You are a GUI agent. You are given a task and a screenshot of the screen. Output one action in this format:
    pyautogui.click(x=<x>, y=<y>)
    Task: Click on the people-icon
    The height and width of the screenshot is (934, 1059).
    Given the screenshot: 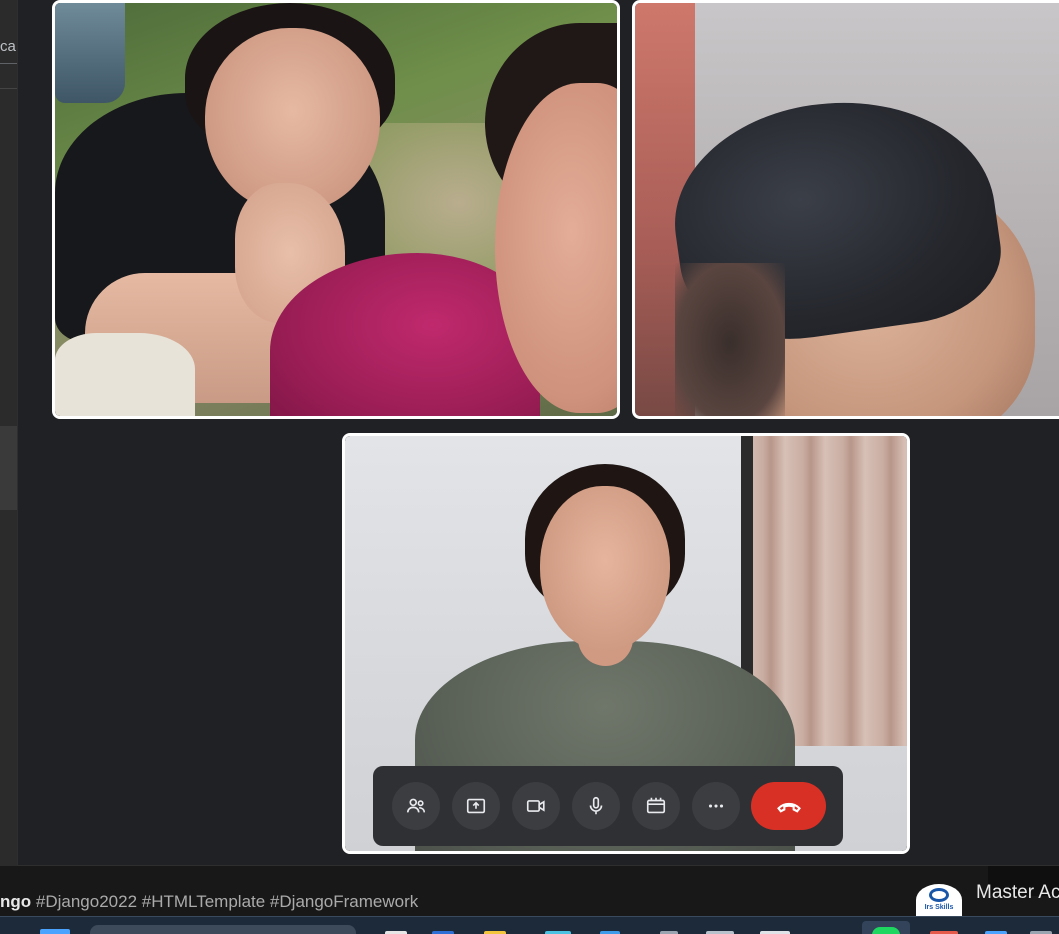 What is the action you would take?
    pyautogui.click(x=416, y=805)
    